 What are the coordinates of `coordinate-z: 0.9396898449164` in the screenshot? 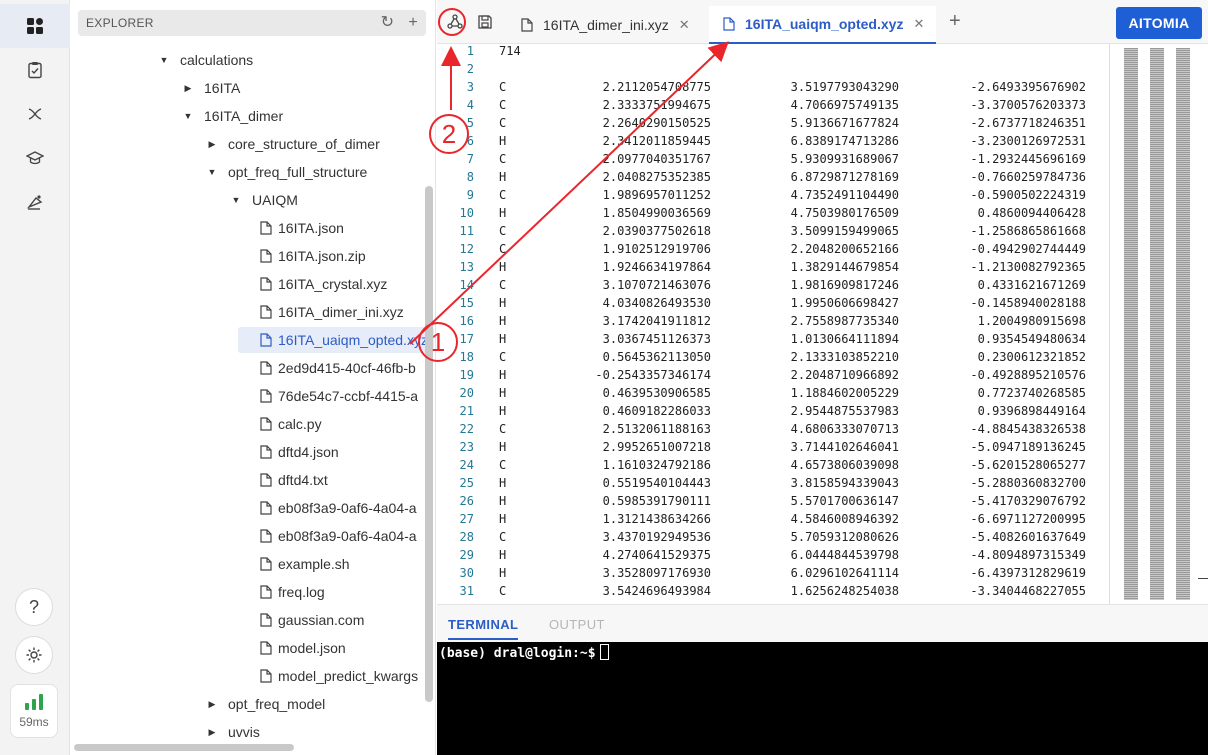 It's located at (1031, 411).